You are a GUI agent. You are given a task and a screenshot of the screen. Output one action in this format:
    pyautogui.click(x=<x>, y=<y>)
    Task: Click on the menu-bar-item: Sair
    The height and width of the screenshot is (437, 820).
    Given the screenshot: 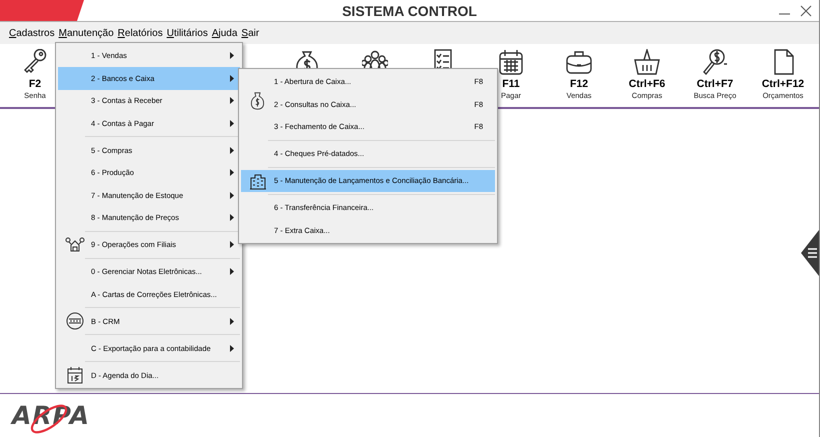 What is the action you would take?
    pyautogui.click(x=250, y=33)
    